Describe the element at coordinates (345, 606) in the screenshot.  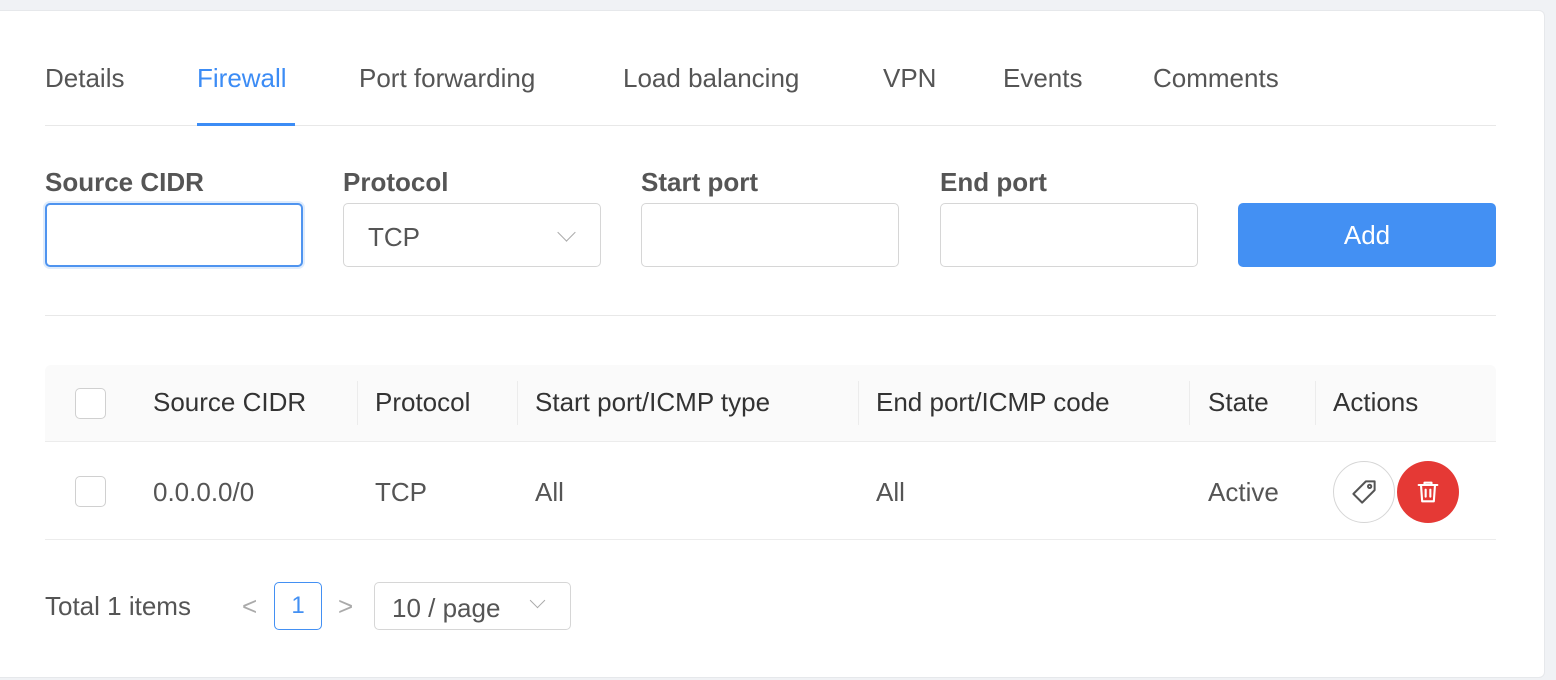
I see `next-page-button: >` at that location.